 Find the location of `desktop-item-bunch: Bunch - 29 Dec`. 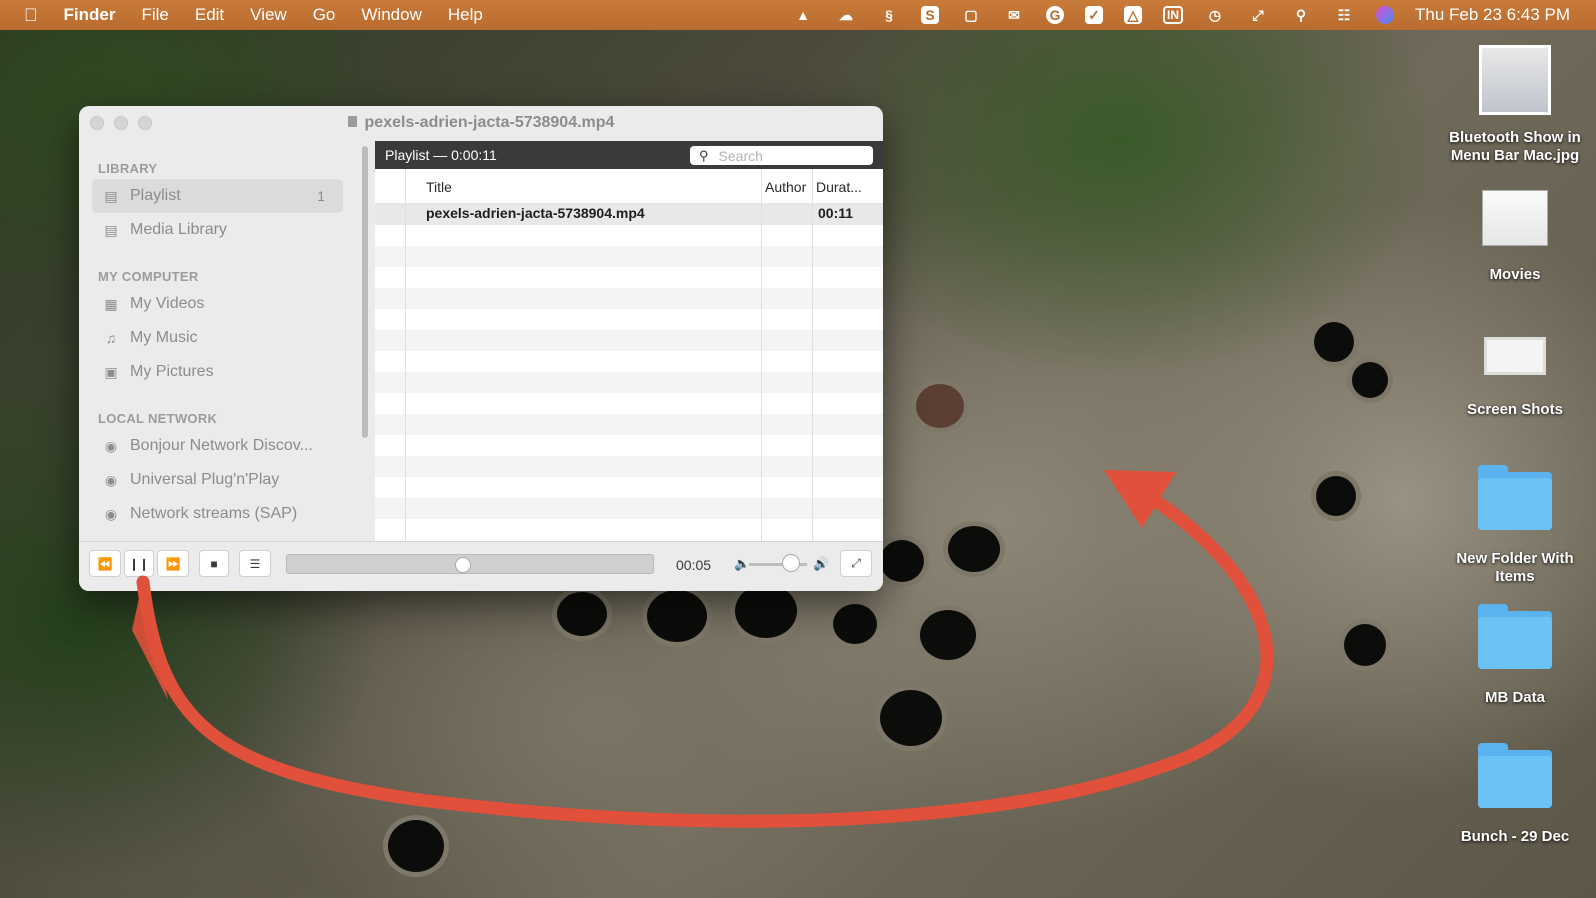

desktop-item-bunch: Bunch - 29 Dec is located at coordinates (1515, 794).